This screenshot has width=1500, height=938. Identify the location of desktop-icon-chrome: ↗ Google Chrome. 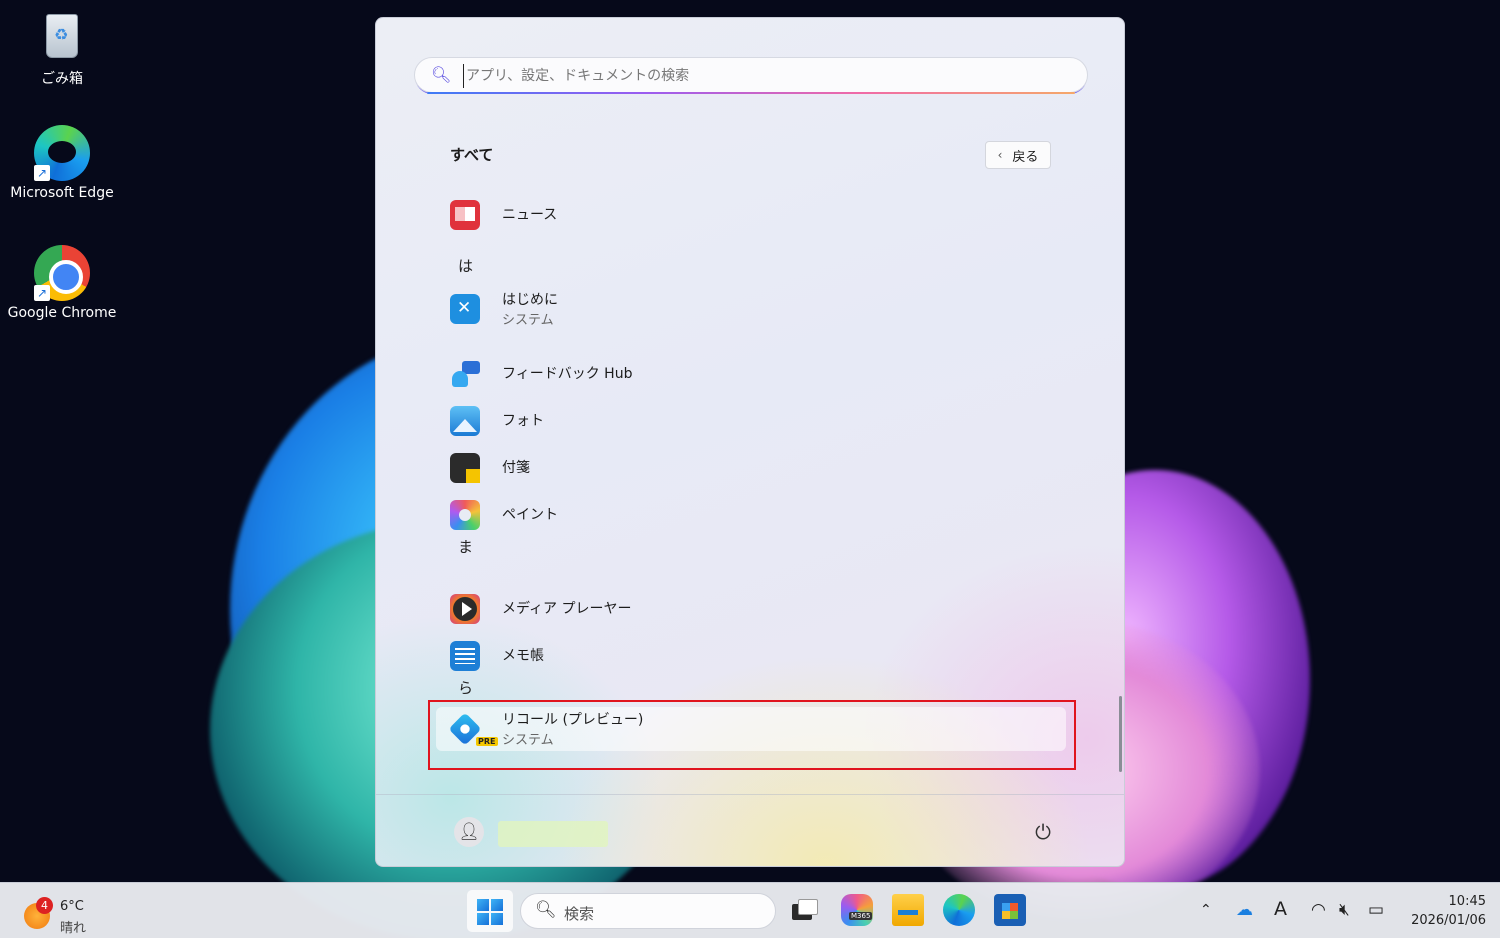
(62, 283).